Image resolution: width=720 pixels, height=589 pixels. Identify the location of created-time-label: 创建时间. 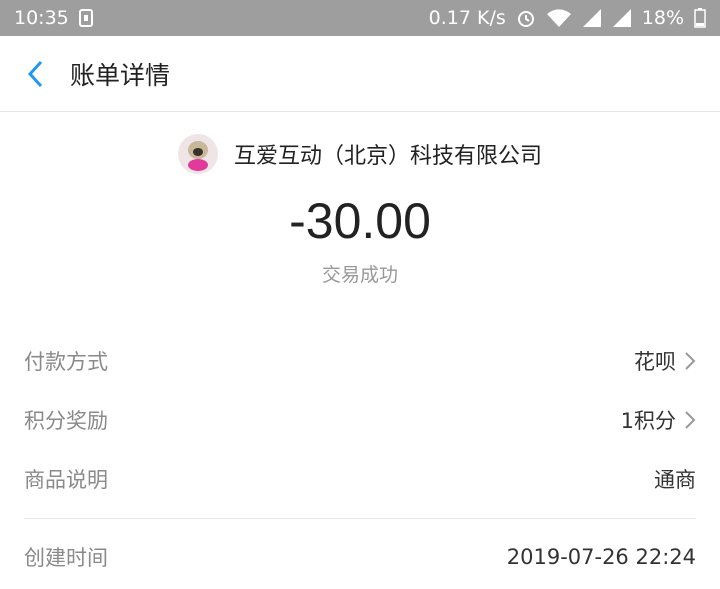
(66, 557).